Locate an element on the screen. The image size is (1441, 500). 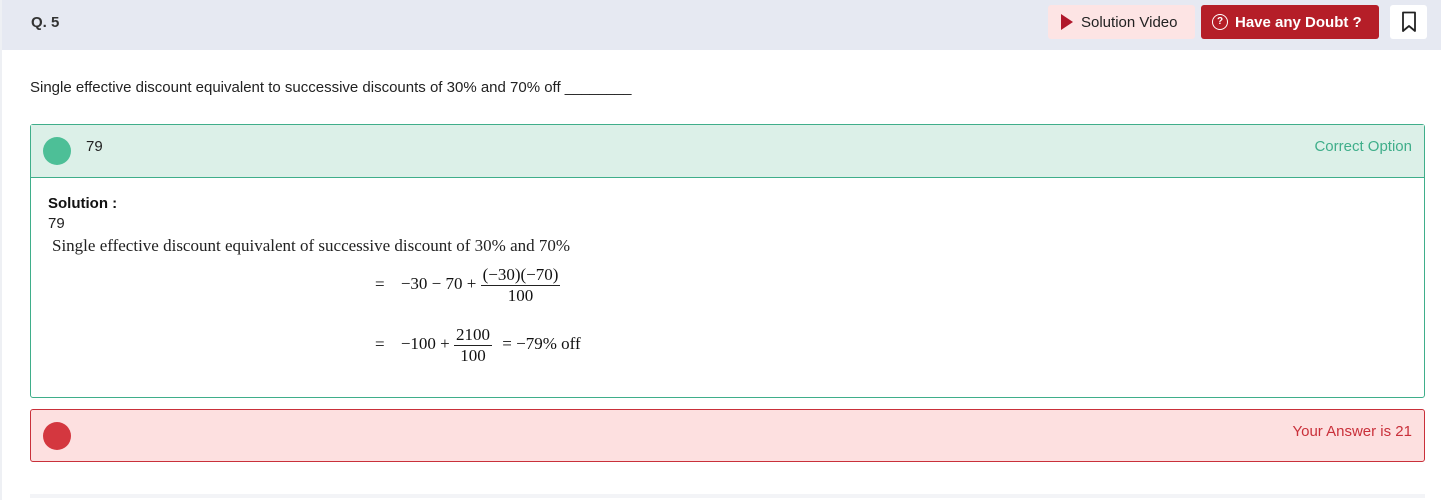
step2-denominator: 100 is located at coordinates (473, 355).